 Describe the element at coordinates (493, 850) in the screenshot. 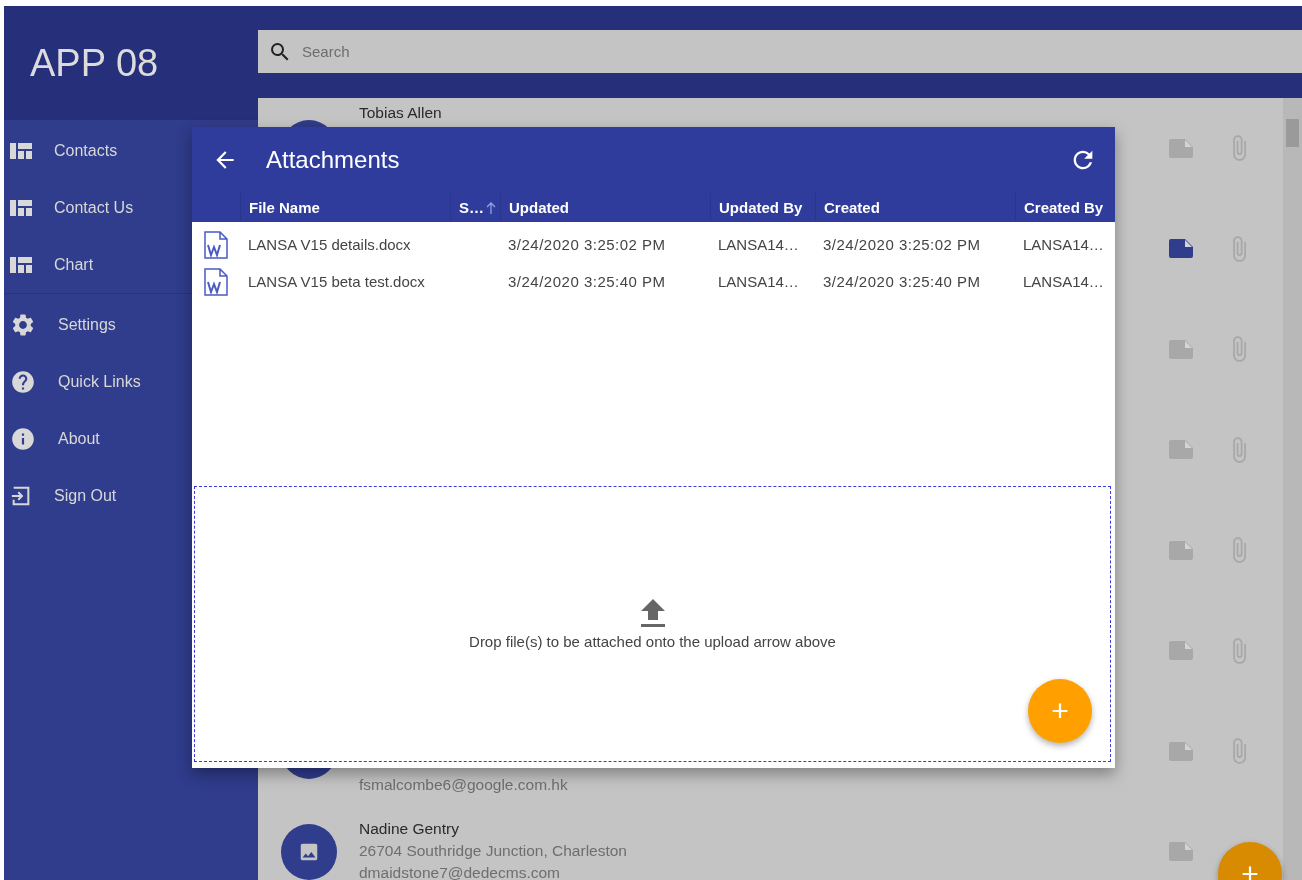

I see `contact-address: 26704 Southridge Junction, Charleston` at that location.